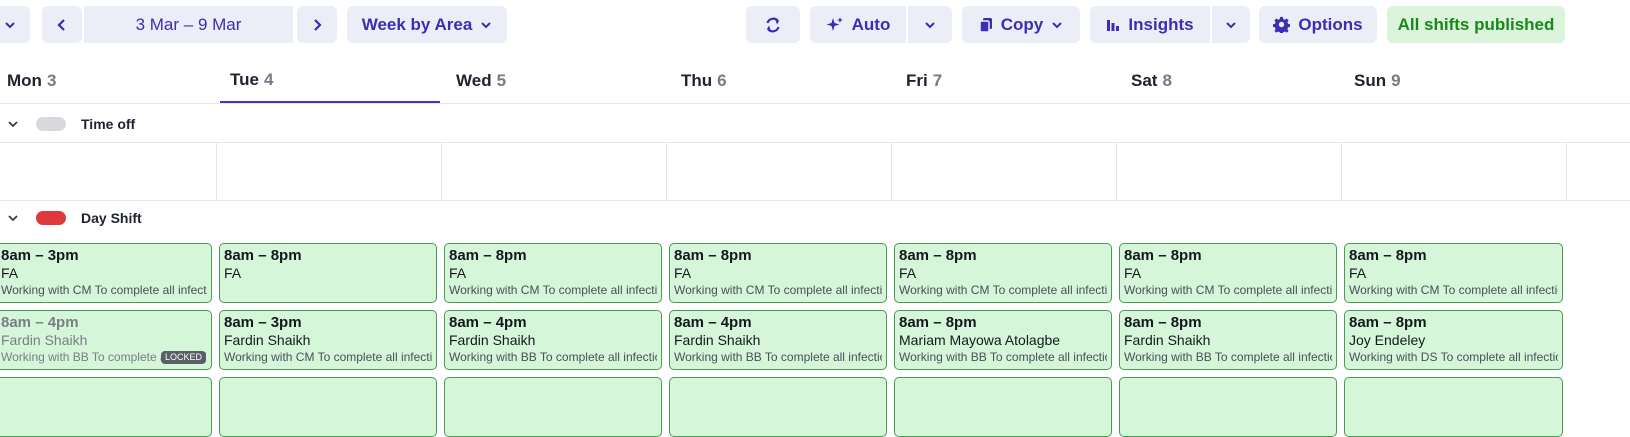  What do you see at coordinates (501, 80) in the screenshot?
I see `day-number: 5` at bounding box center [501, 80].